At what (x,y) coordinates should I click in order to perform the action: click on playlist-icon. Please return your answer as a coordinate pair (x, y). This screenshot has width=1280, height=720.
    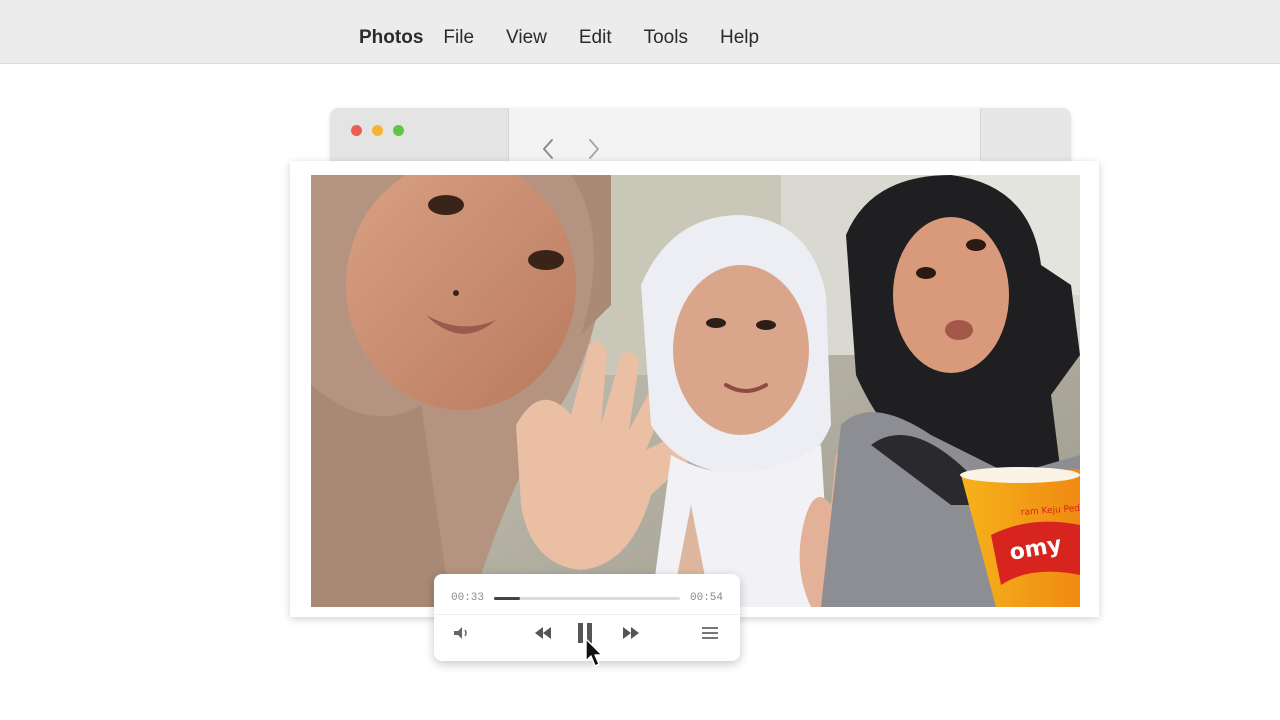
    Looking at the image, I should click on (710, 633).